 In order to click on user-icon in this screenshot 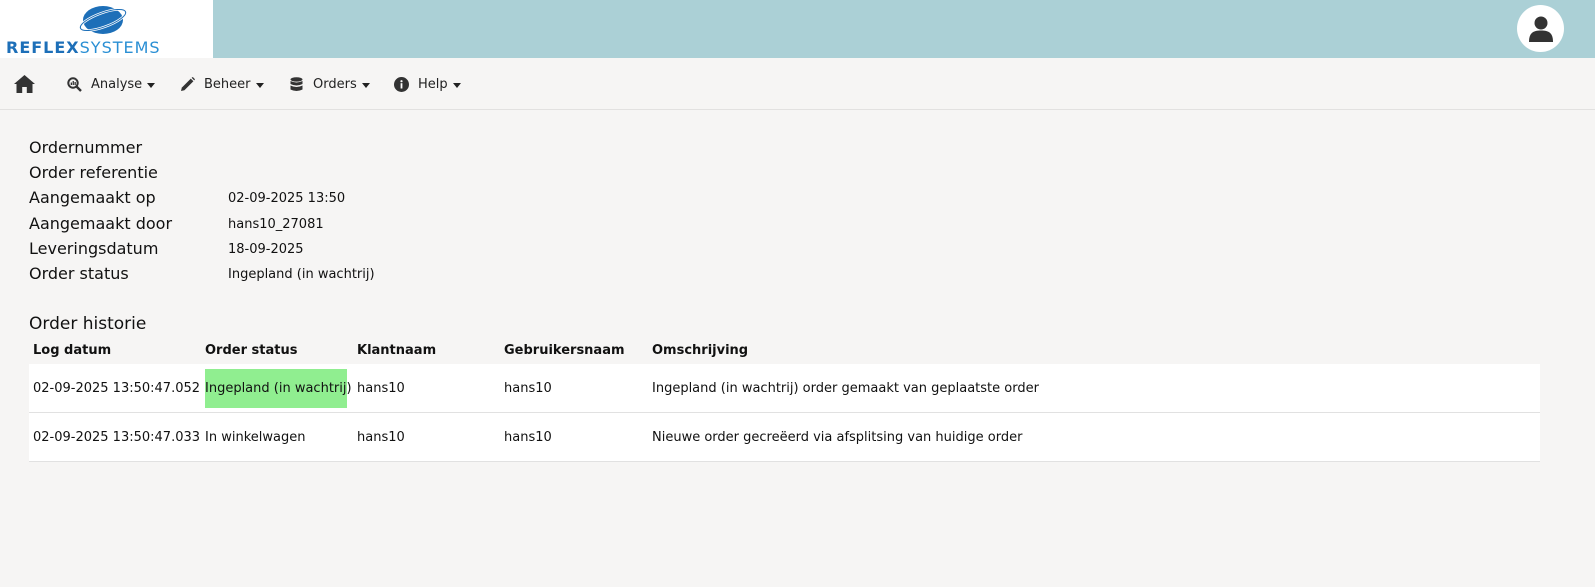, I will do `click(1540, 29)`.